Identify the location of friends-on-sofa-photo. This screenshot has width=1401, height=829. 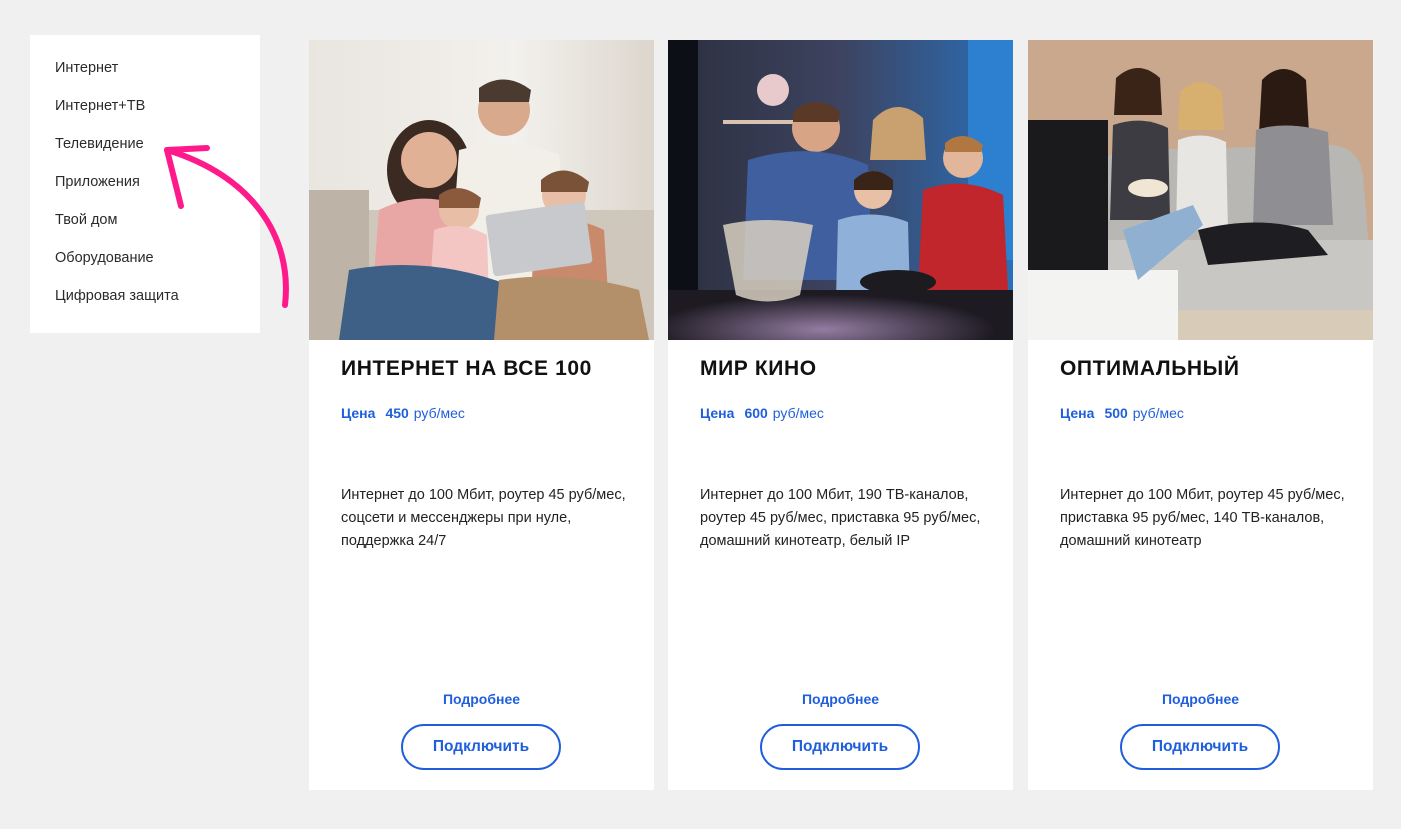
(1200, 190).